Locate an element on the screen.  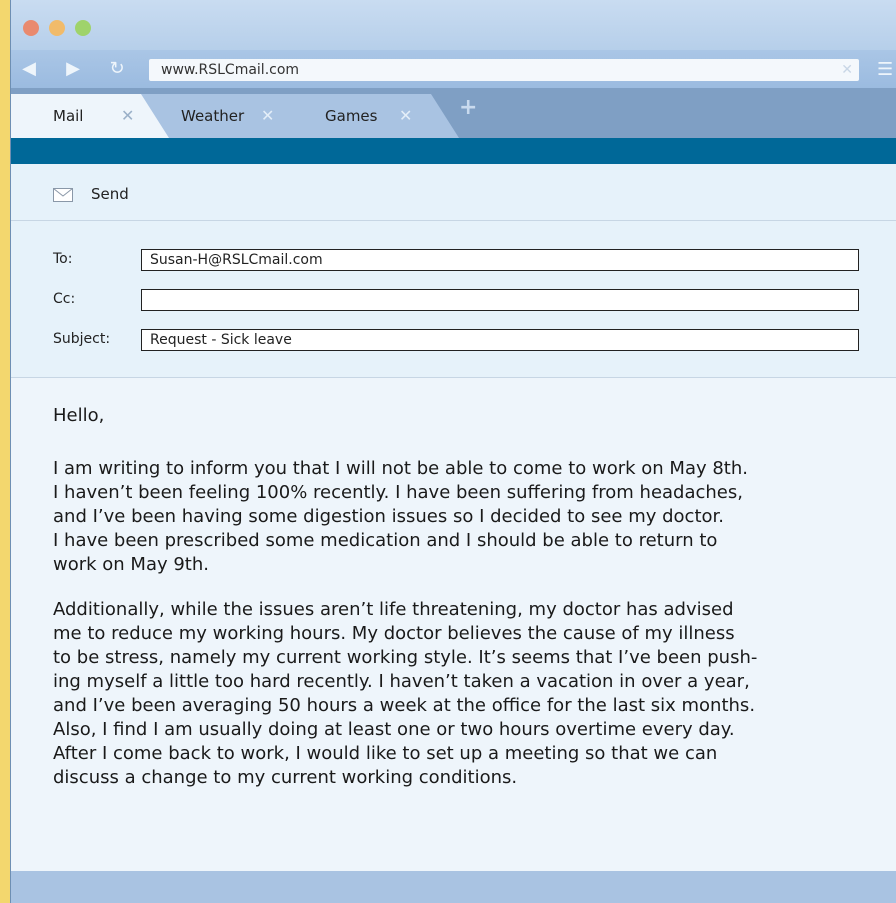
tab-weather-label: Weather is located at coordinates (213, 116).